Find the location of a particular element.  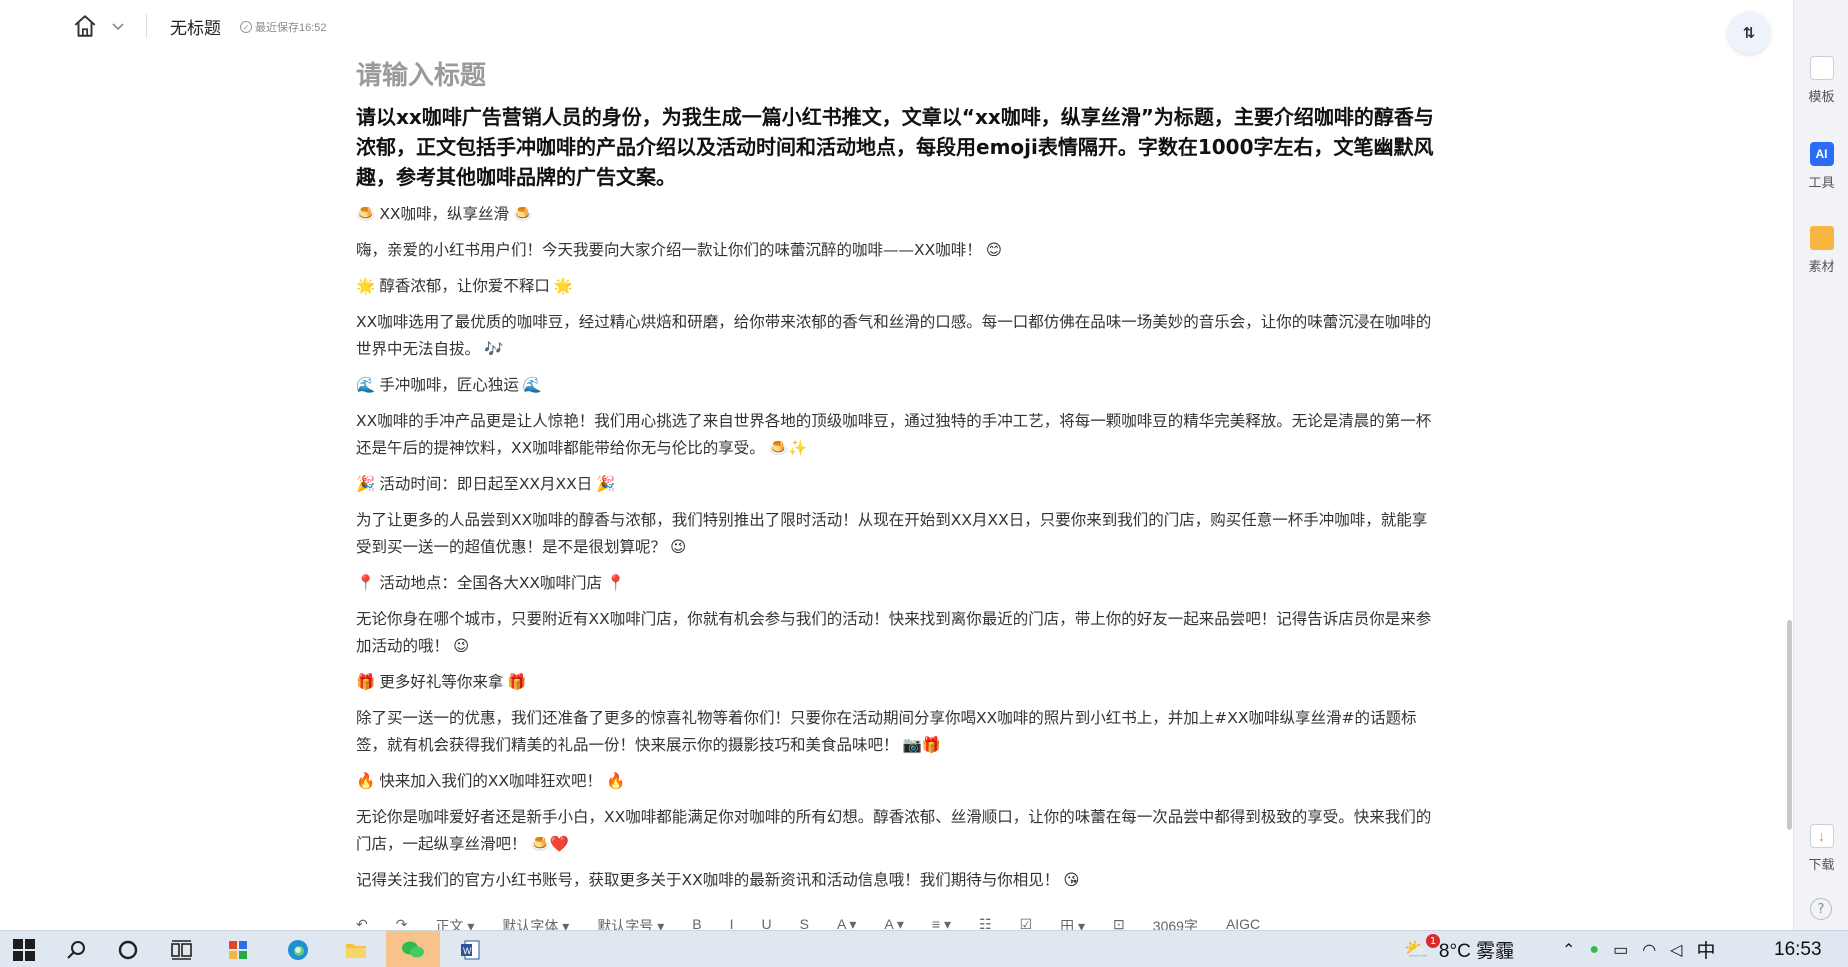

battery-icon: ▭ is located at coordinates (1620, 950).